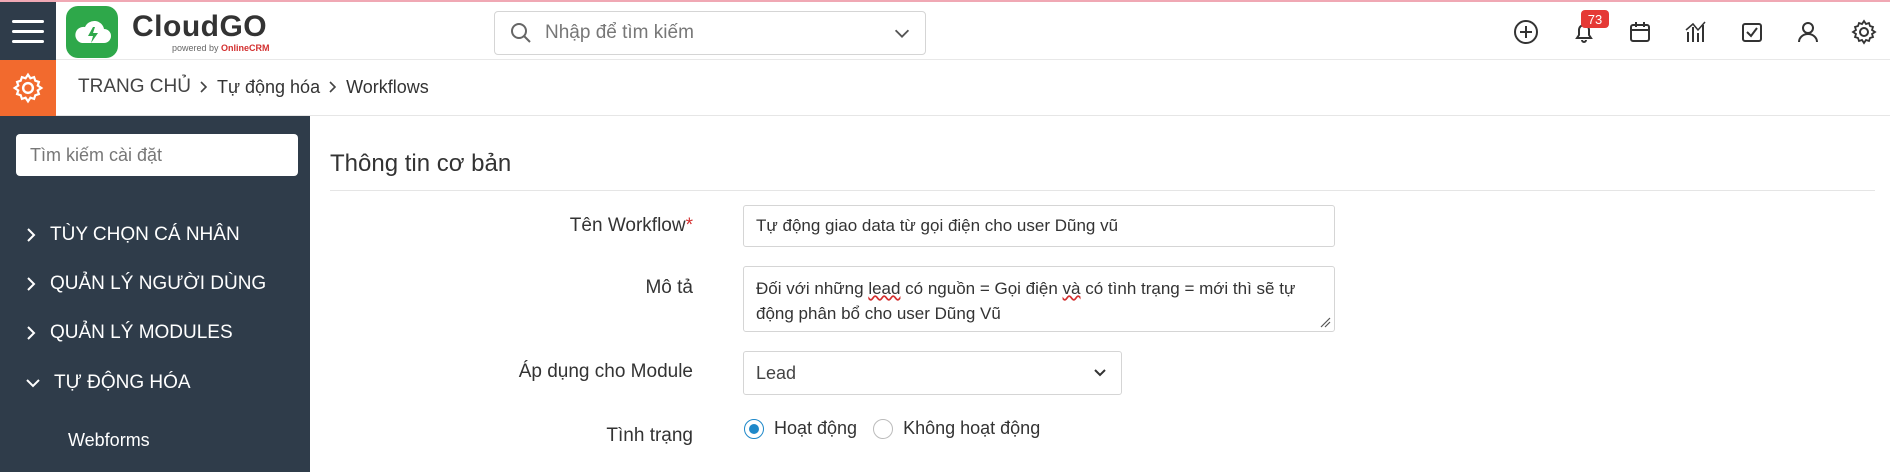 Image resolution: width=1890 pixels, height=472 pixels. Describe the element at coordinates (689, 225) in the screenshot. I see `required-marker: *` at that location.